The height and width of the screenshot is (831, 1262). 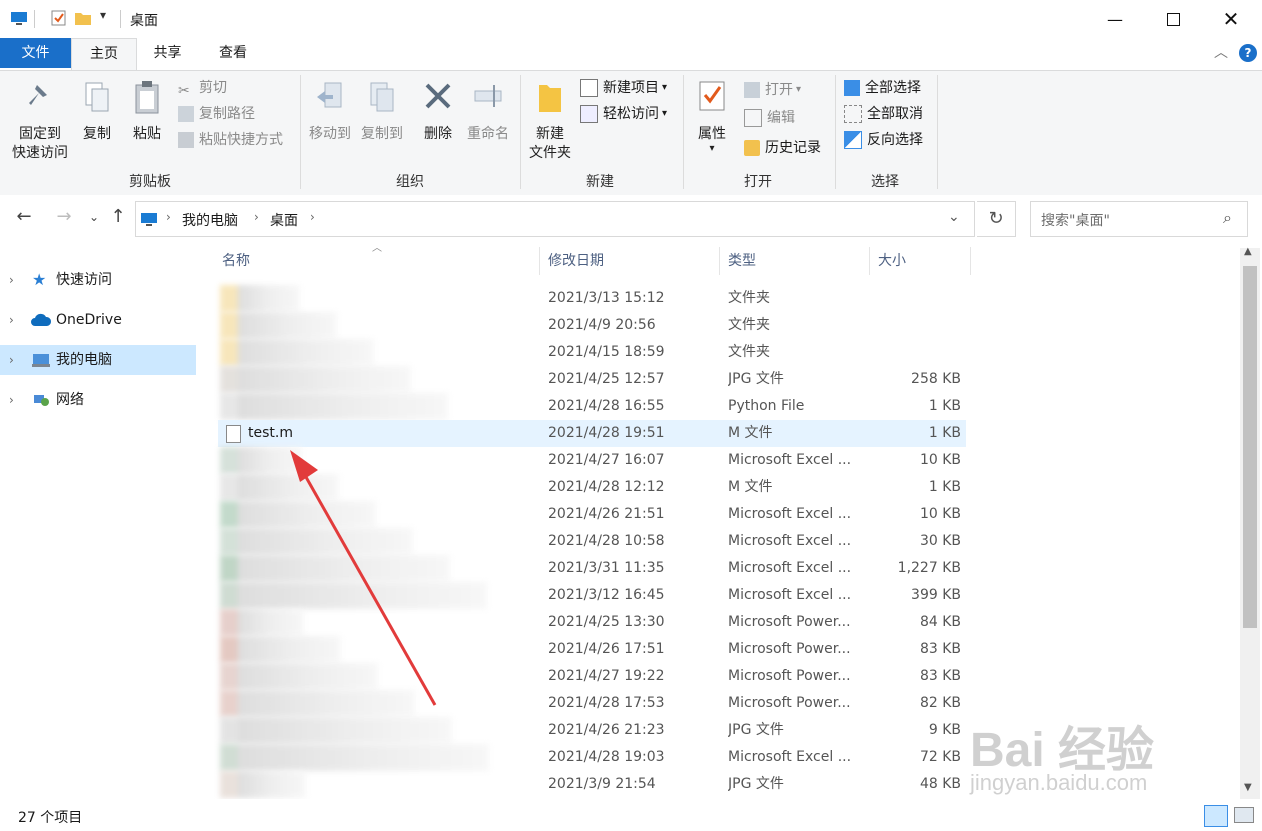 I want to click on file-row: 2021/4/28 16:55 Python File 1 KB, so click(x=592, y=406).